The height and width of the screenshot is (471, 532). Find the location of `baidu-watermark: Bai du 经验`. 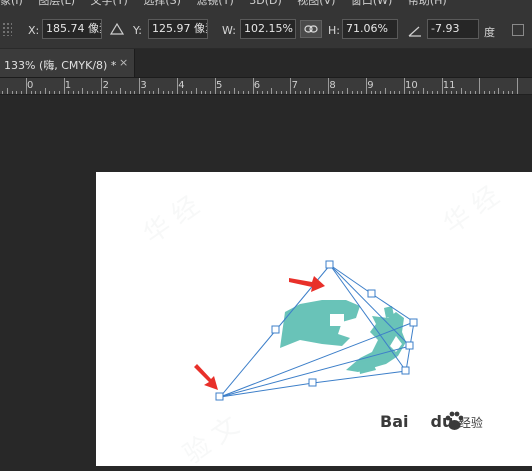

baidu-watermark: Bai du 经验 is located at coordinates (431, 421).